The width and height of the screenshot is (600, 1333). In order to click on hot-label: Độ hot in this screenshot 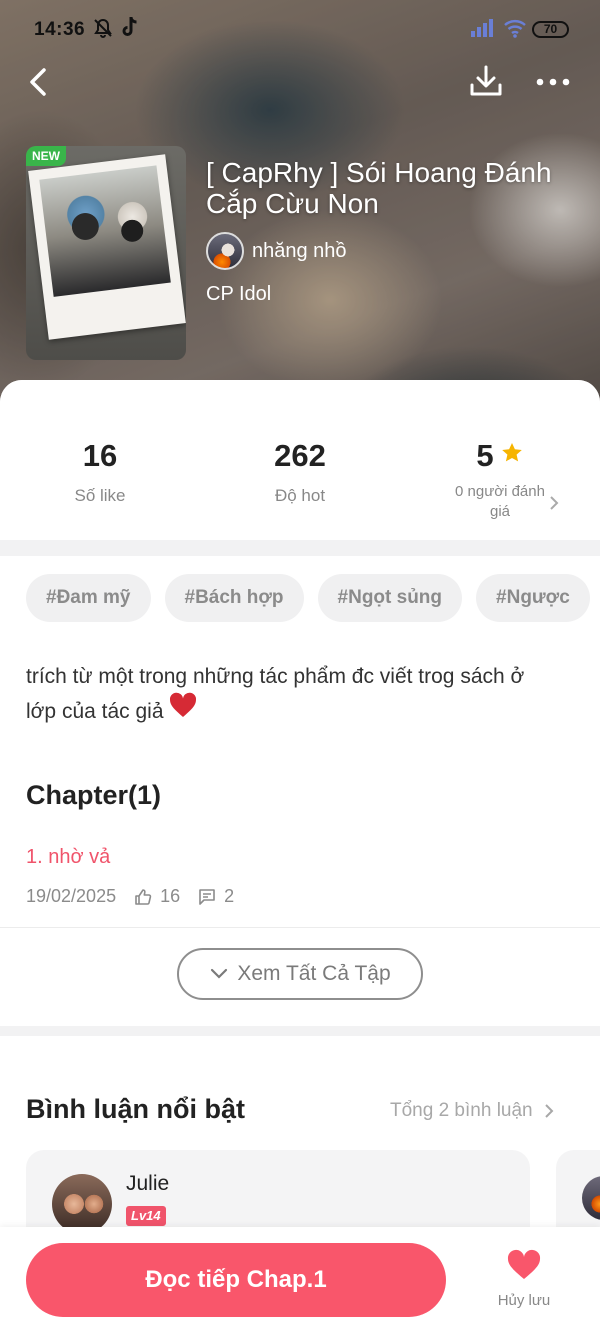, I will do `click(300, 495)`.